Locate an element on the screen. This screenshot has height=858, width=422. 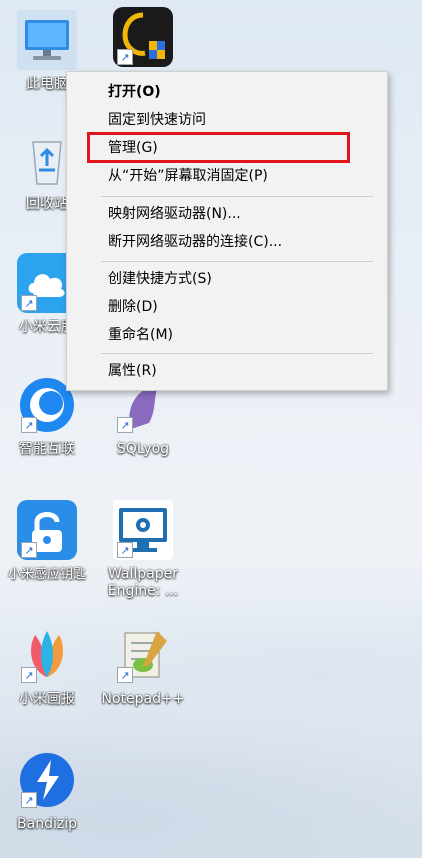
notepad-icon: ↗ is located at coordinates (143, 655).